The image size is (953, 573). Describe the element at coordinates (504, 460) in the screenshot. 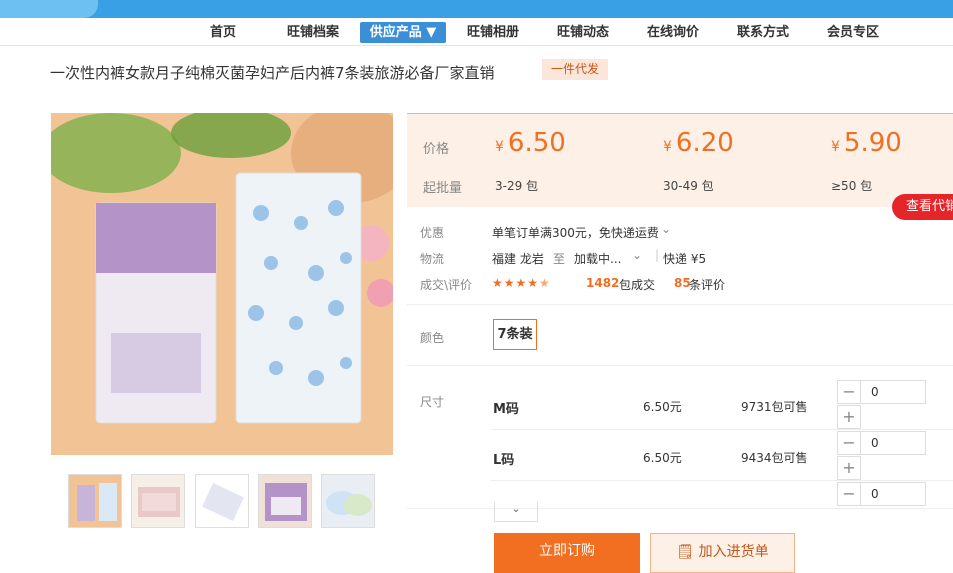

I see `size-name: L码` at that location.